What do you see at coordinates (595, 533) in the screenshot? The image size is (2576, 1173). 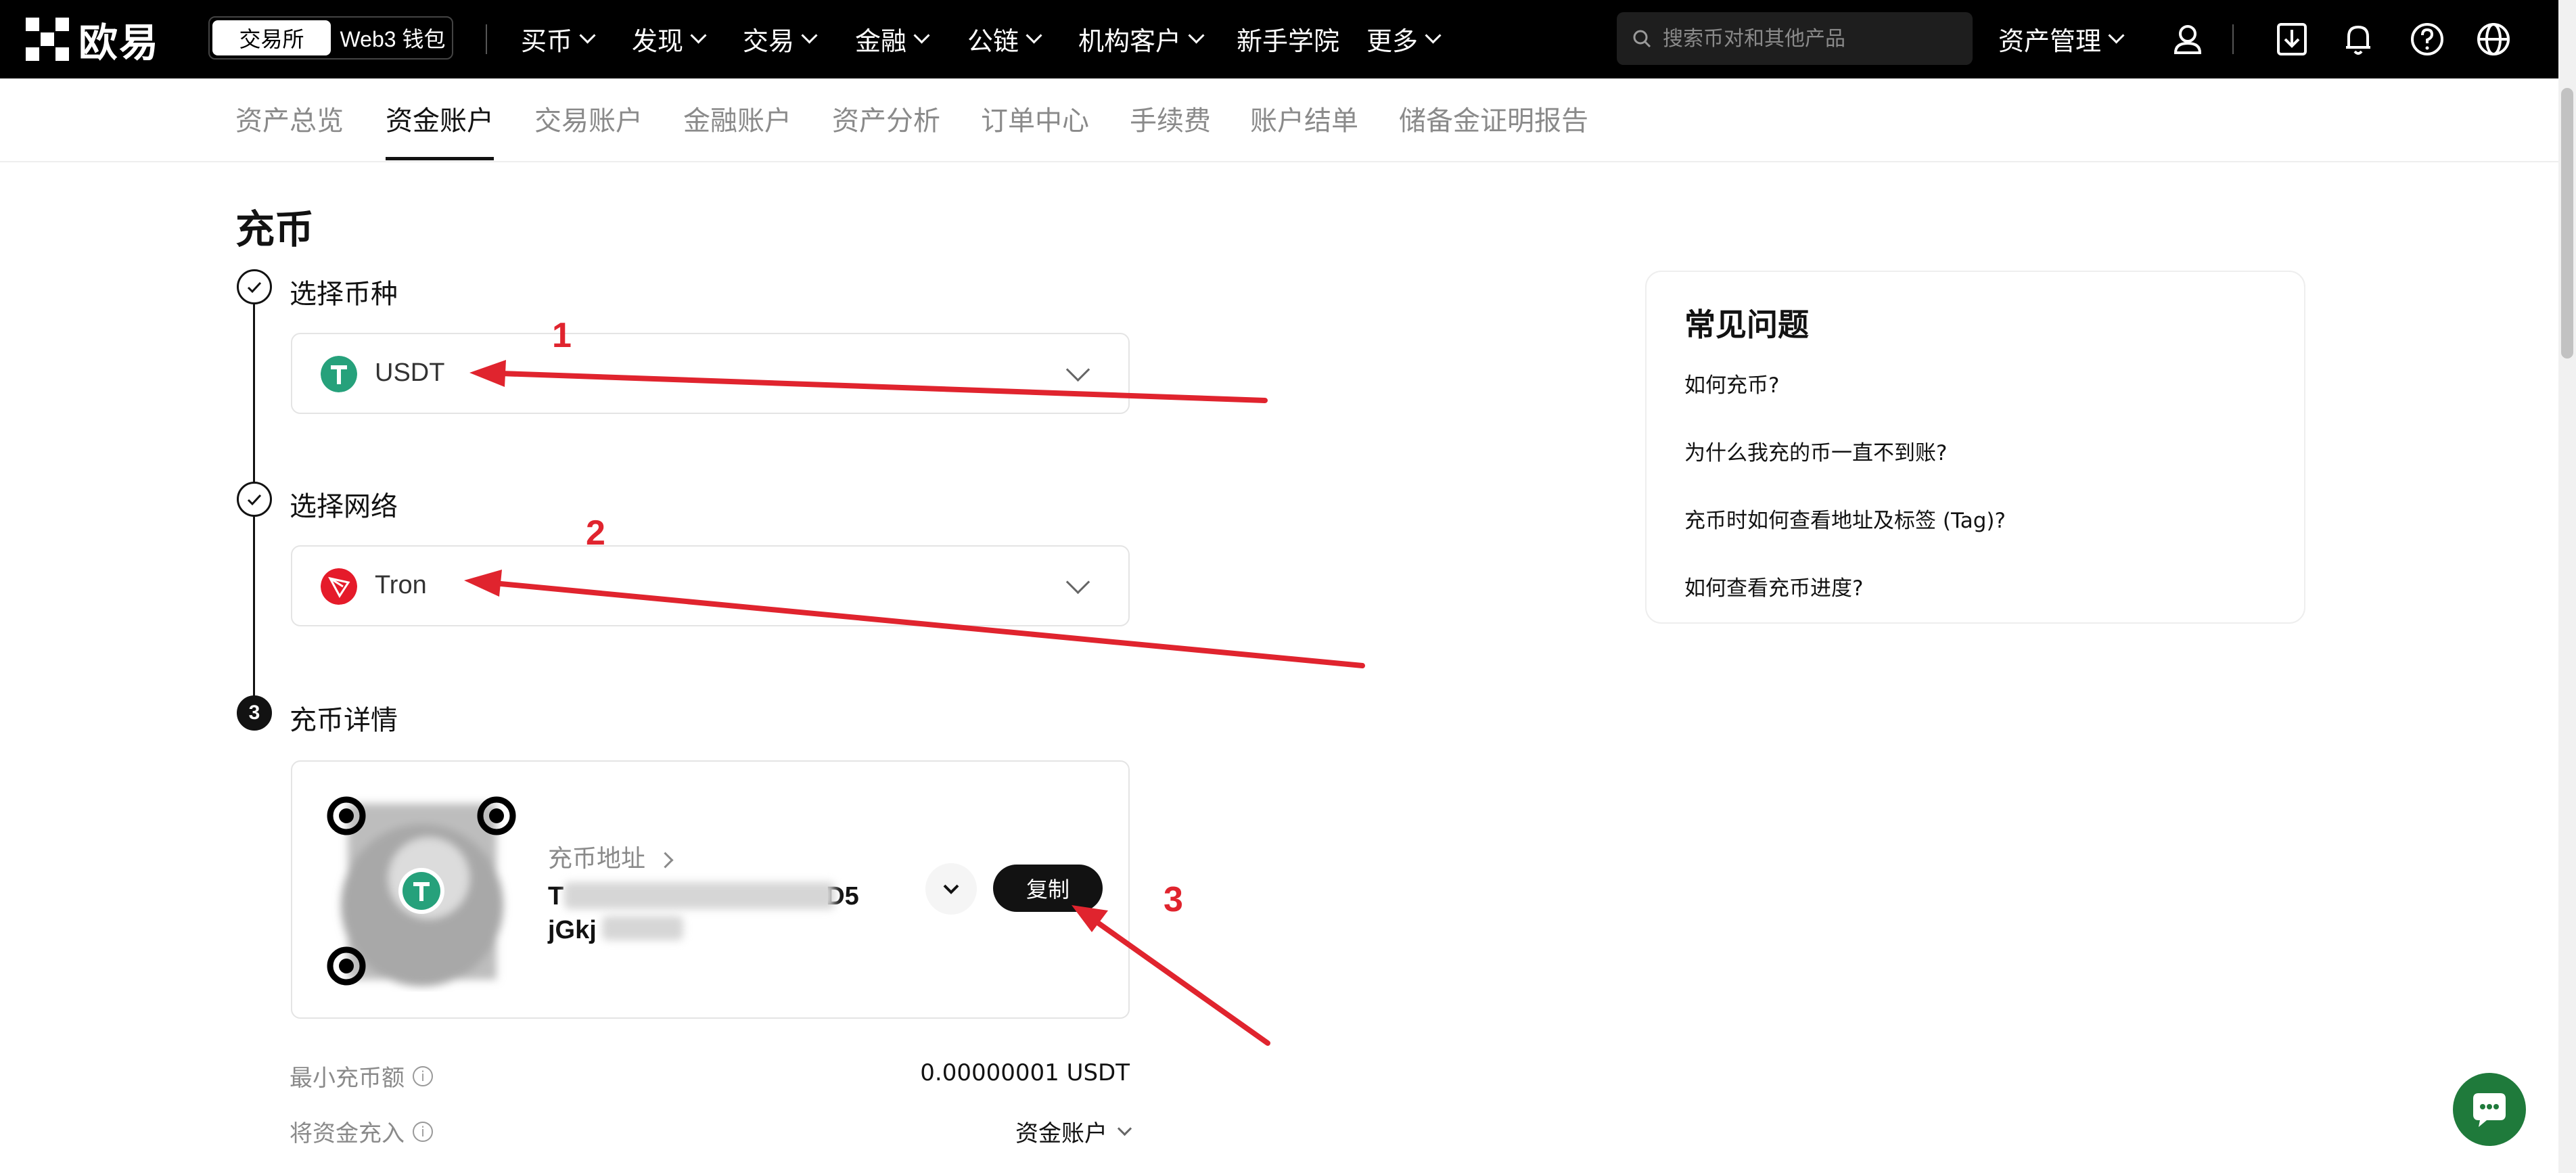 I see `annotation-number-2: 2` at bounding box center [595, 533].